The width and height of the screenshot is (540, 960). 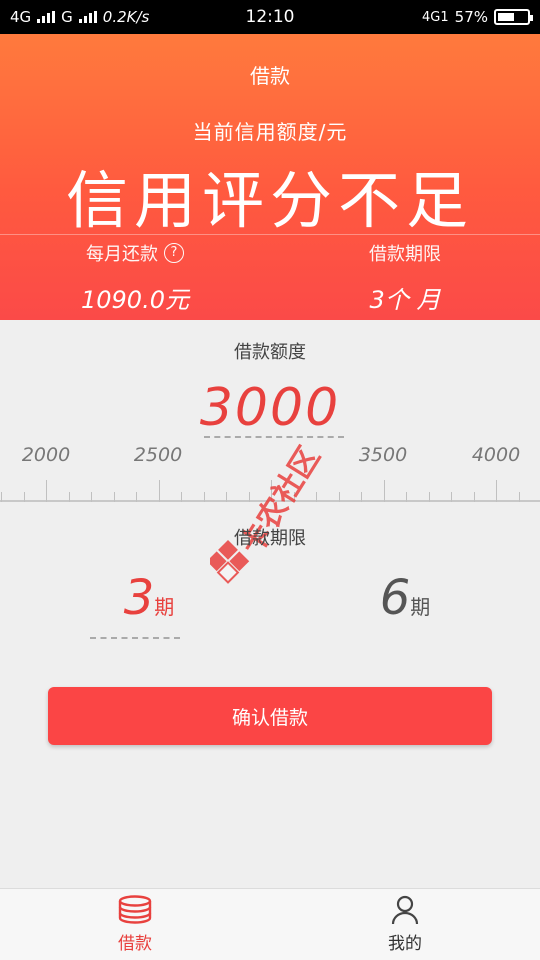 I want to click on credit-caption: 当前信用额度/元, so click(x=270, y=132).